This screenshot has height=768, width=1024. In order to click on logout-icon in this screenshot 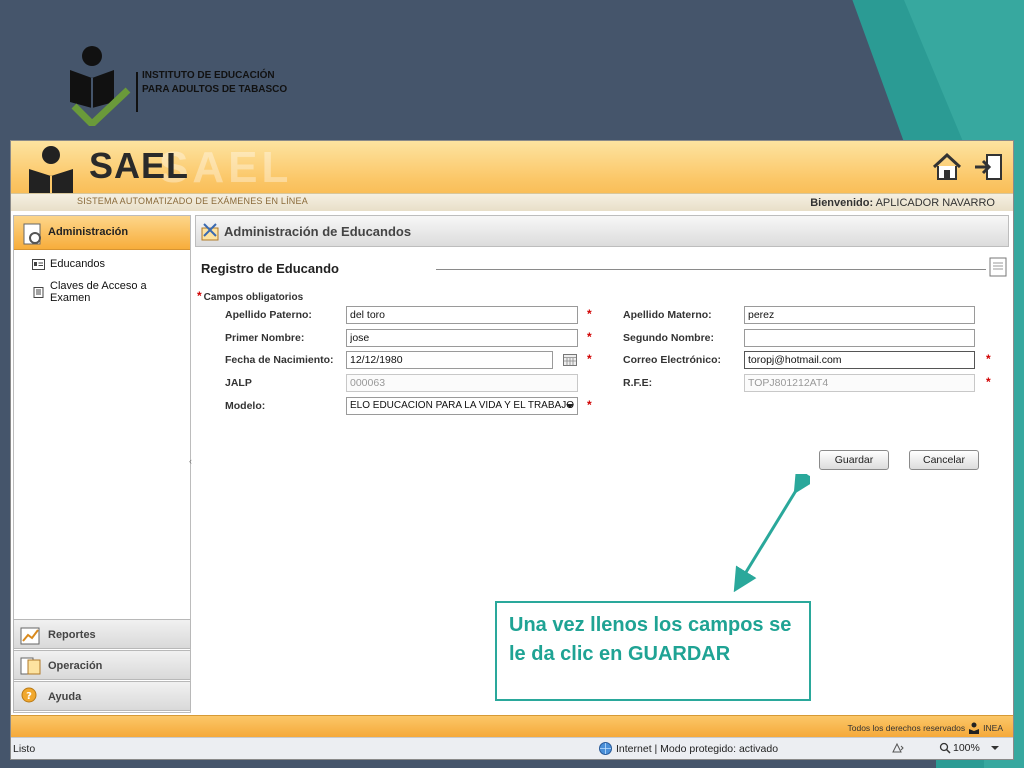, I will do `click(989, 167)`.